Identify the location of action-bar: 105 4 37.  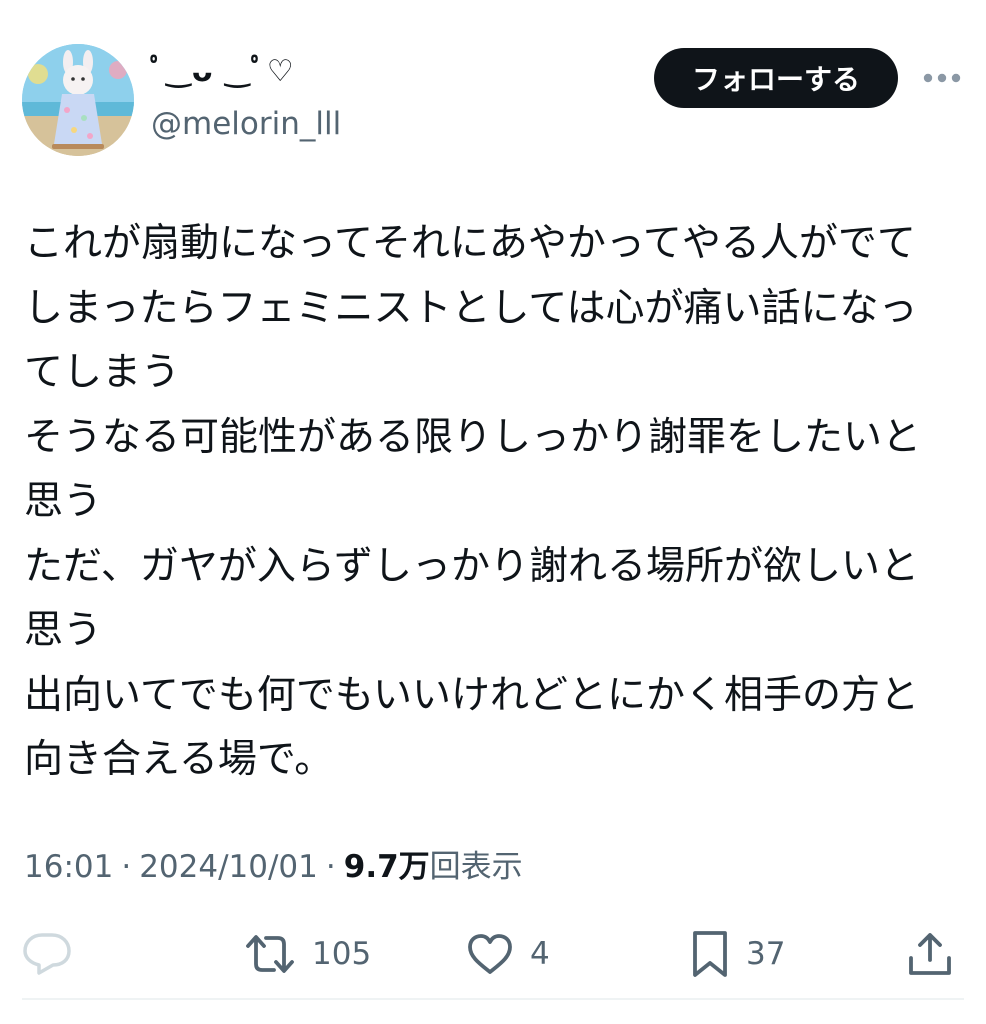
(493, 954).